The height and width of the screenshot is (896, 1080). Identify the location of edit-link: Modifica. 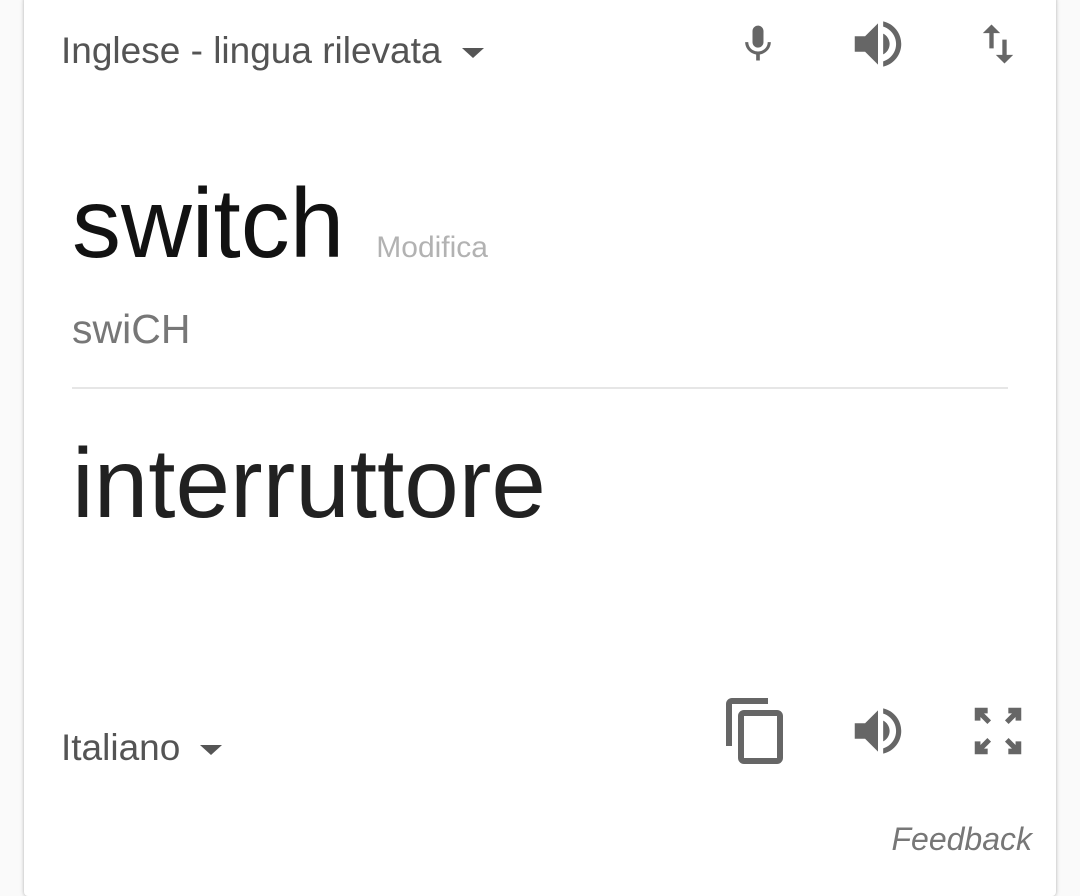
(432, 248).